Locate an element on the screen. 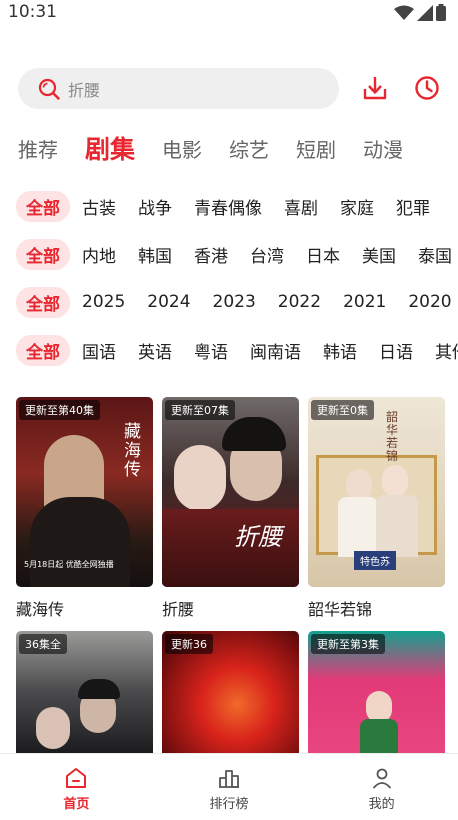 This screenshot has height=820, width=458. nav-home: 首页 is located at coordinates (76, 787).